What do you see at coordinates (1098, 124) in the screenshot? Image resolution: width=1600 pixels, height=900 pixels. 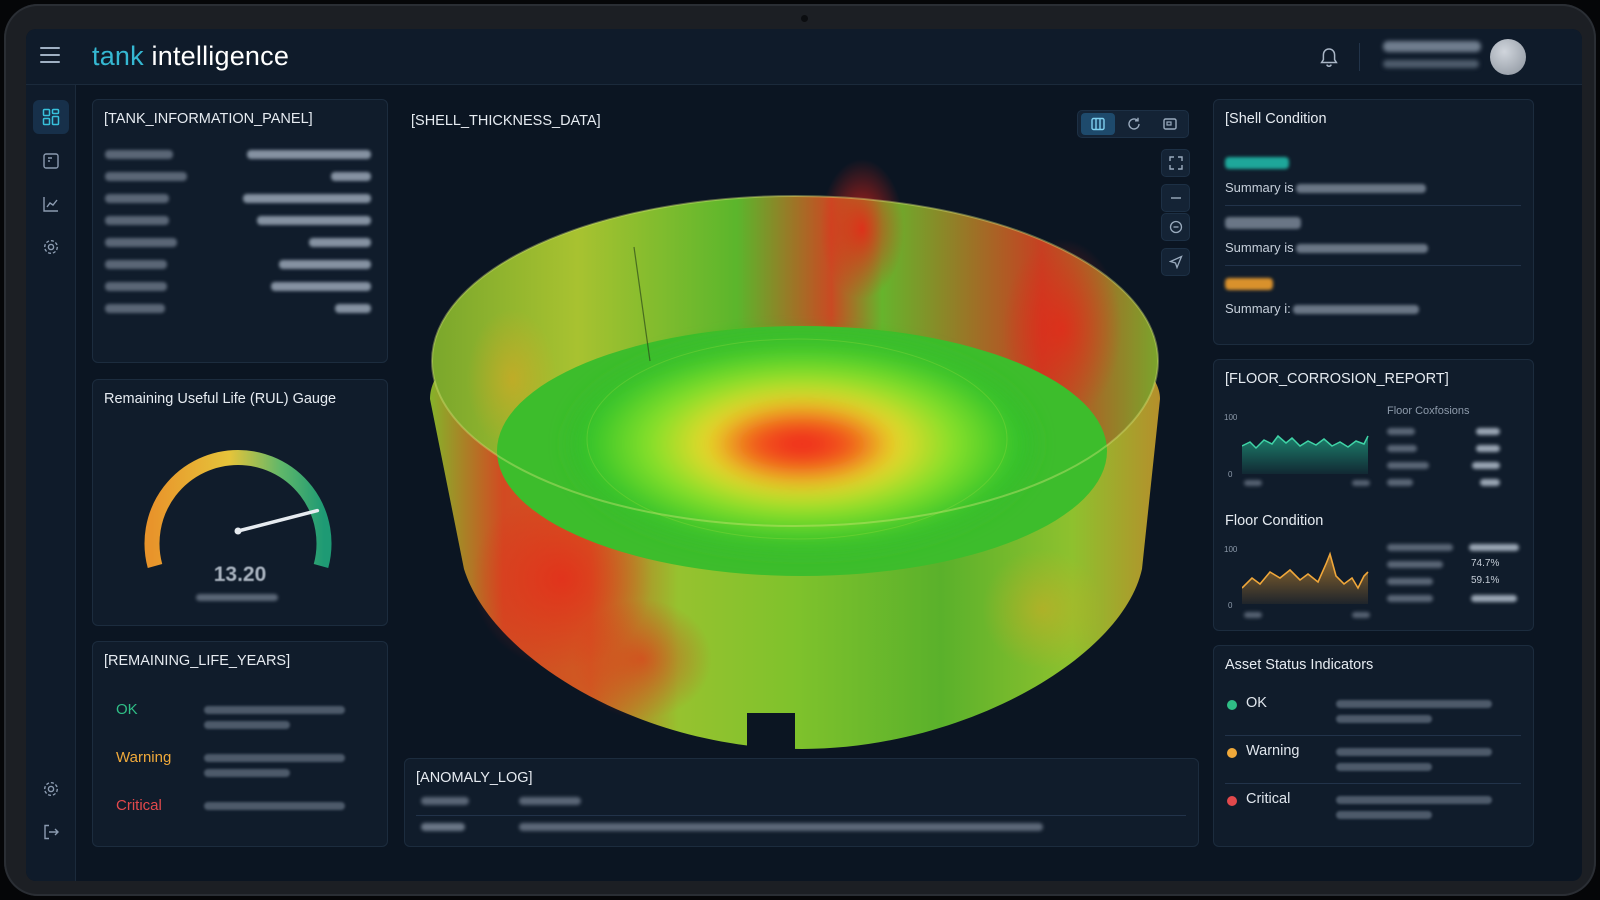 I see `split-view-button` at bounding box center [1098, 124].